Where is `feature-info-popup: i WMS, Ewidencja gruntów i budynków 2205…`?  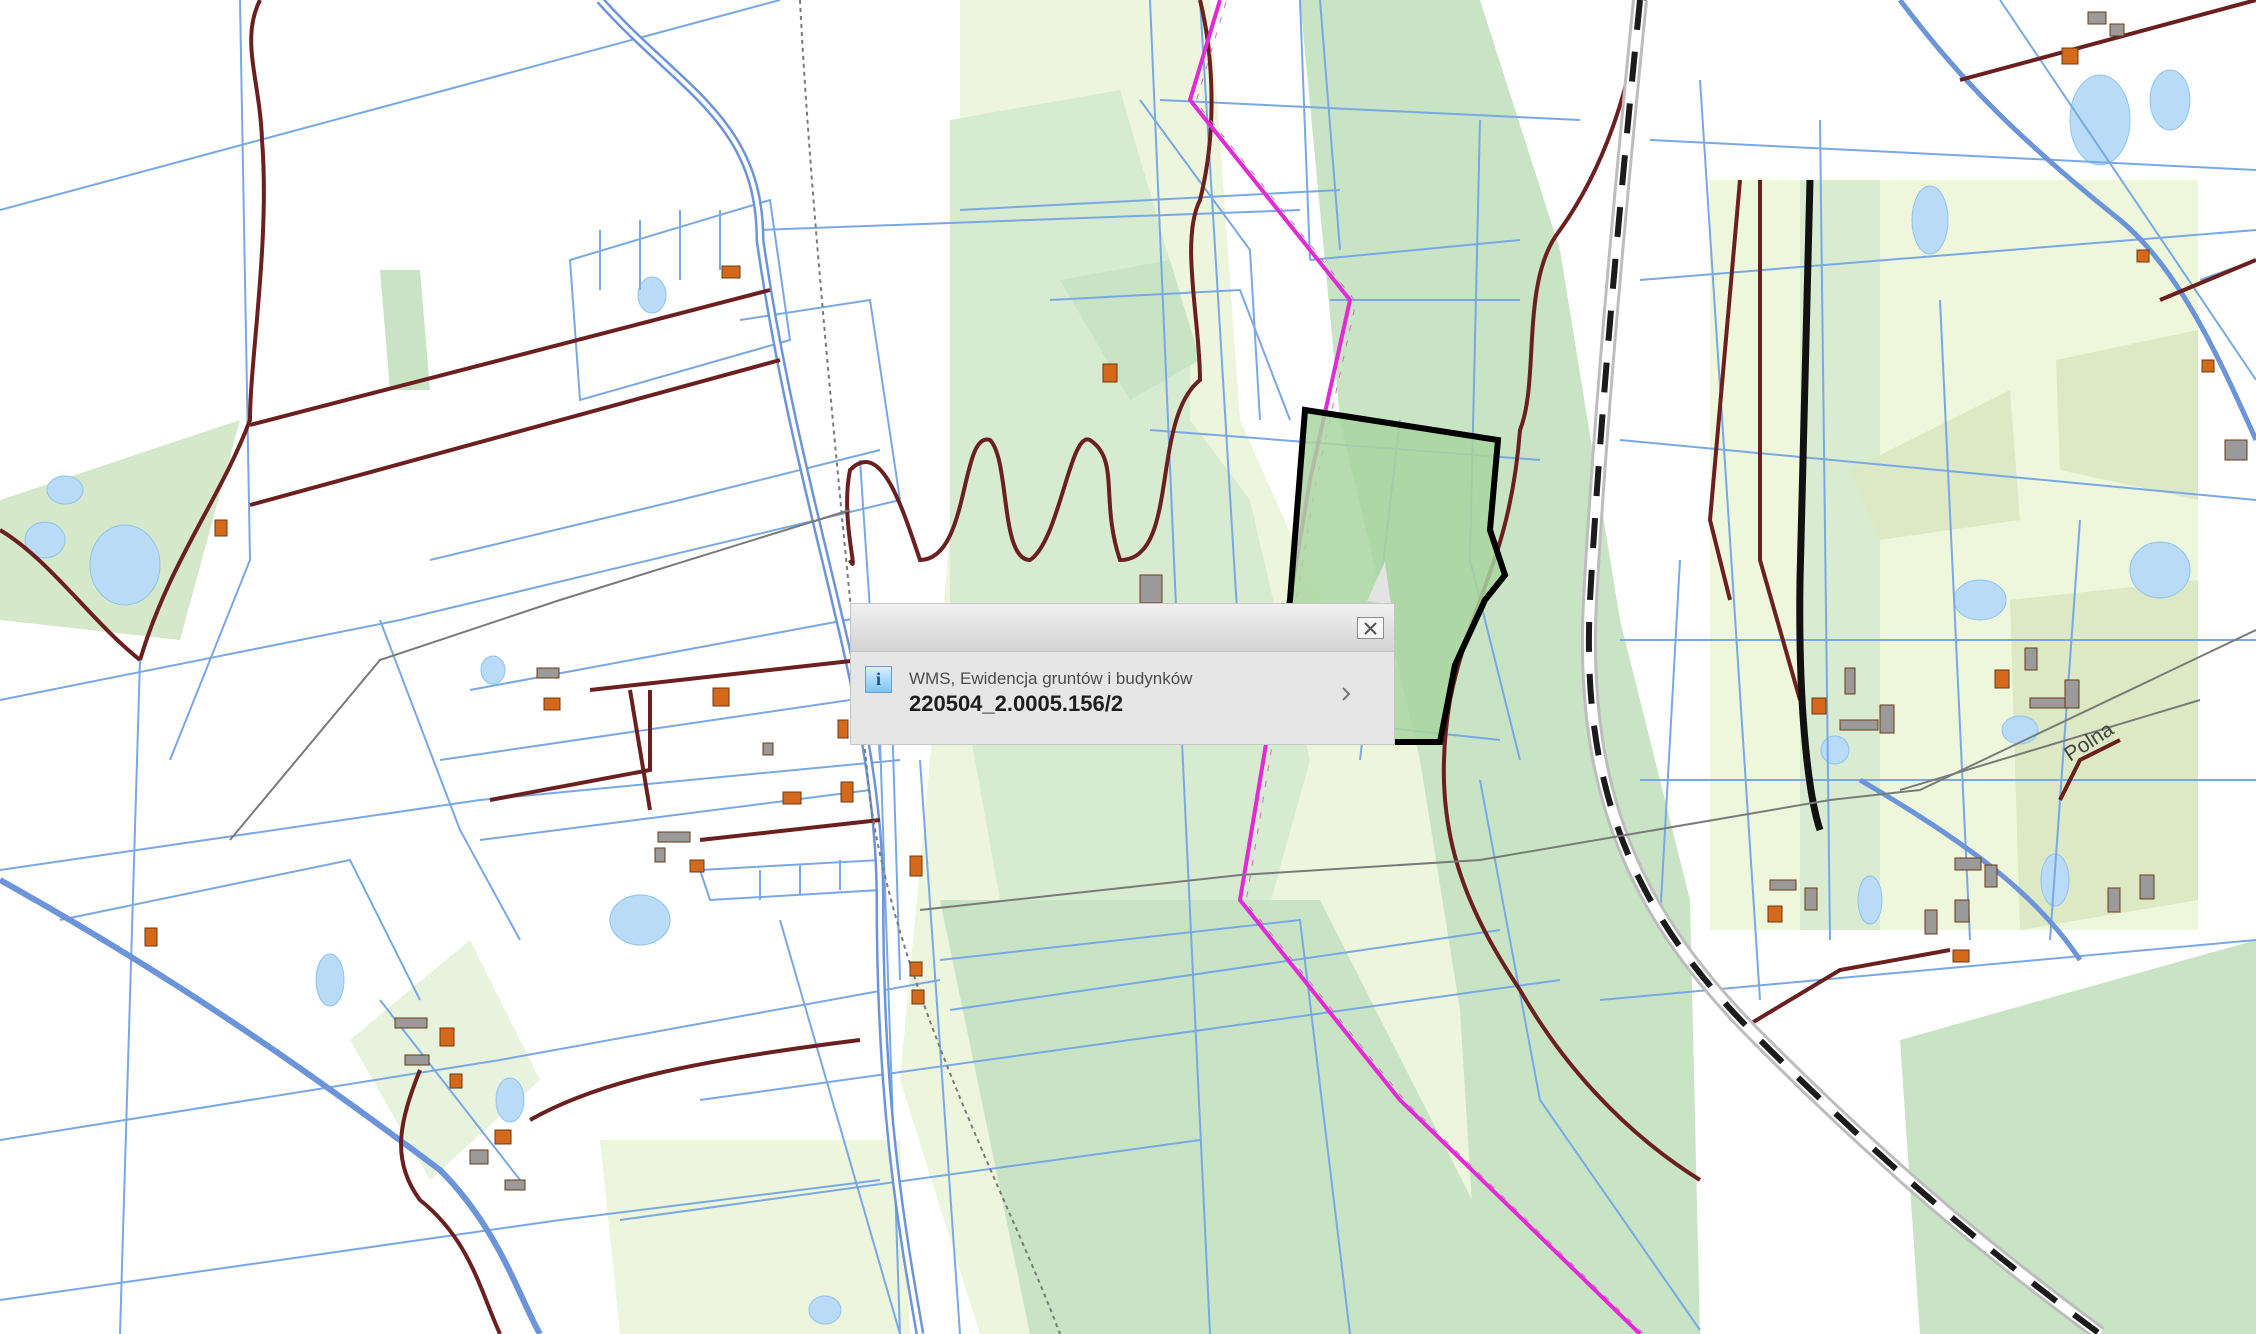 feature-info-popup: i WMS, Ewidencja gruntów i budynków 2205… is located at coordinates (1123, 652).